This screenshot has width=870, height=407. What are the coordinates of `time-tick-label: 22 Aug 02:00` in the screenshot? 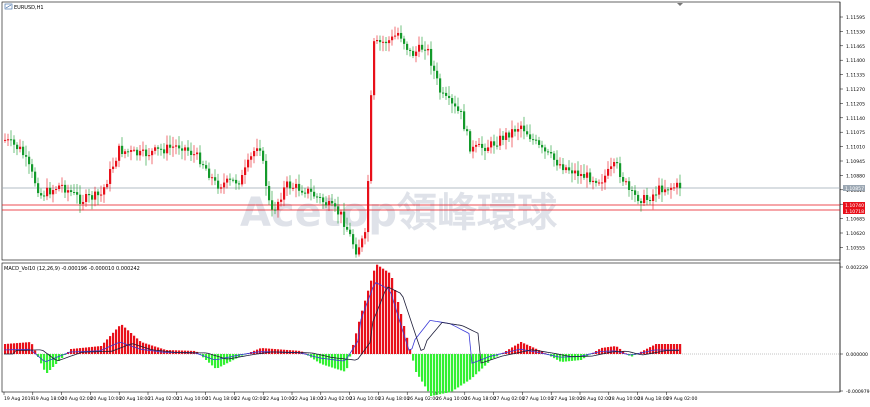 It's located at (249, 399).